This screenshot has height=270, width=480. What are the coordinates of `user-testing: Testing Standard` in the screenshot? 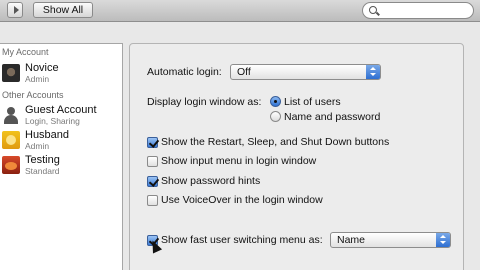 It's located at (61, 165).